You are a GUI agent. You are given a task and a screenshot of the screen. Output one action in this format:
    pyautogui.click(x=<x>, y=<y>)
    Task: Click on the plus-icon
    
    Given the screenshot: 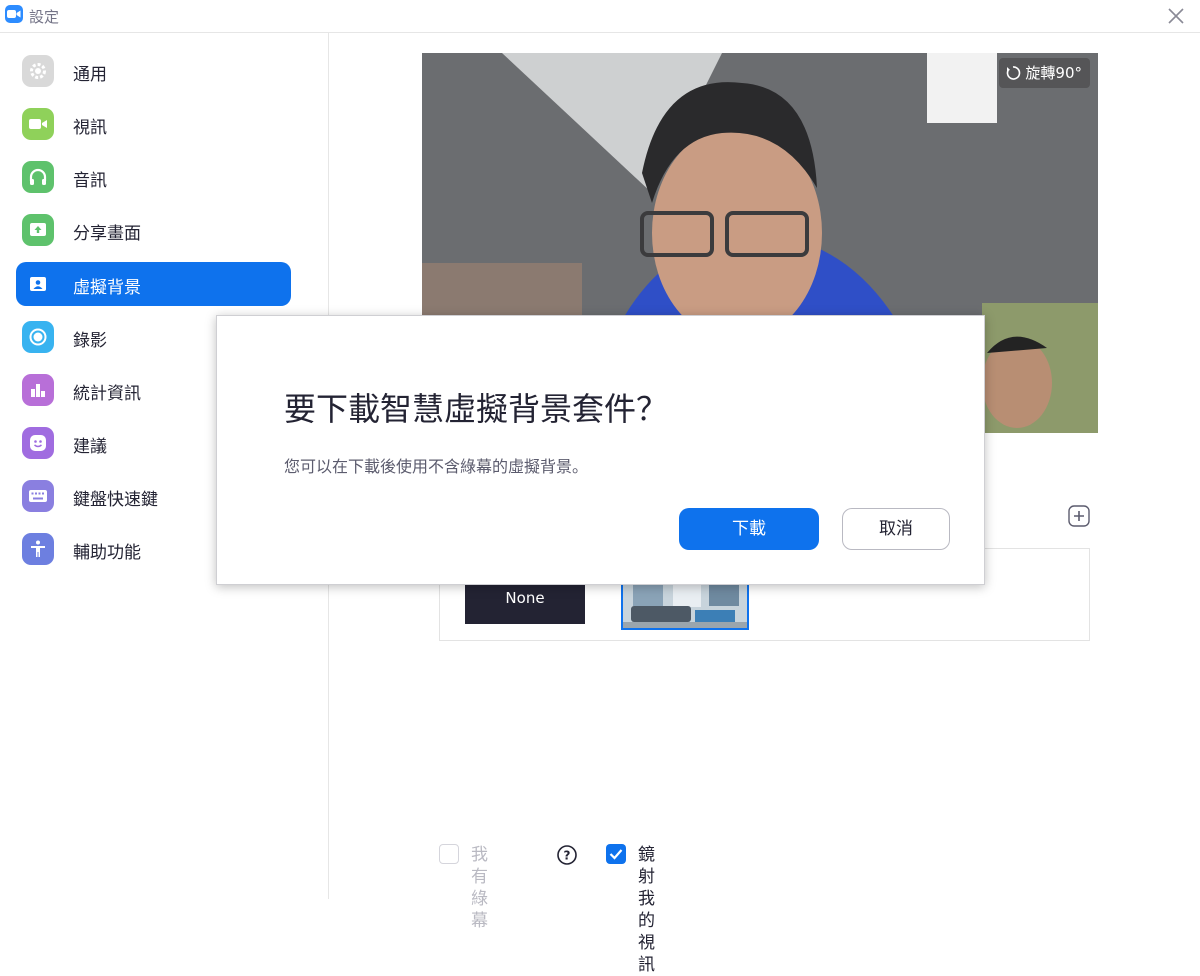 What is the action you would take?
    pyautogui.click(x=1079, y=516)
    